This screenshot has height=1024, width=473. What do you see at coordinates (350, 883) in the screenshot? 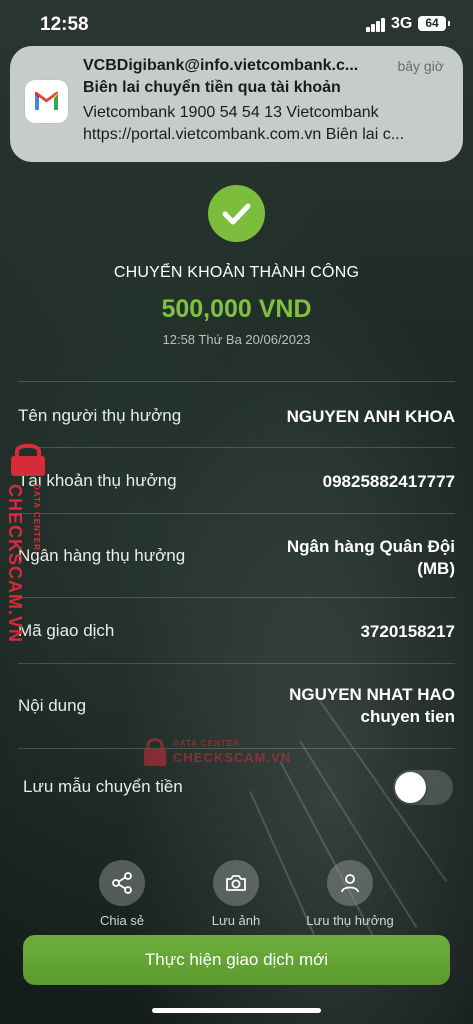
I see `person-icon` at bounding box center [350, 883].